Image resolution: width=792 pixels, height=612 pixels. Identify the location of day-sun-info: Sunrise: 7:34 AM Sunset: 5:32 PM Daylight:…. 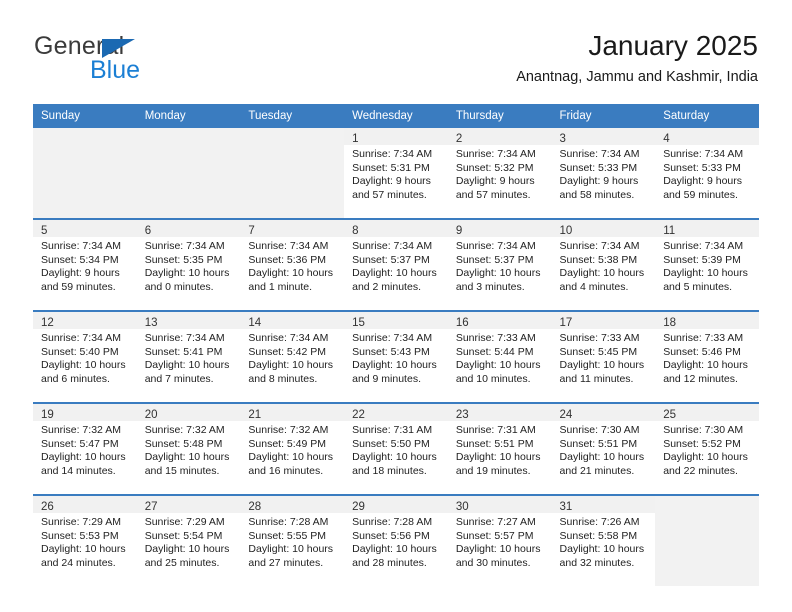
(500, 173).